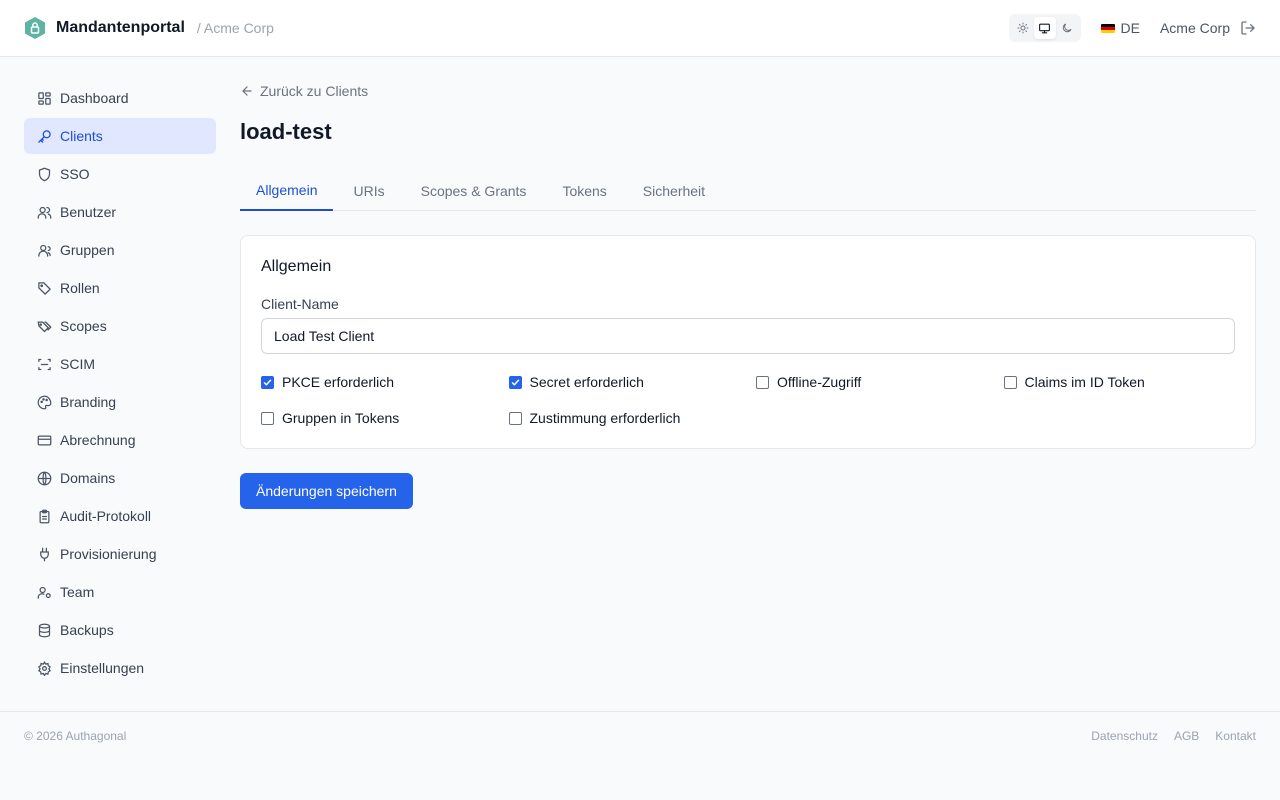  I want to click on sidebar-item-label: SCIM, so click(77, 364).